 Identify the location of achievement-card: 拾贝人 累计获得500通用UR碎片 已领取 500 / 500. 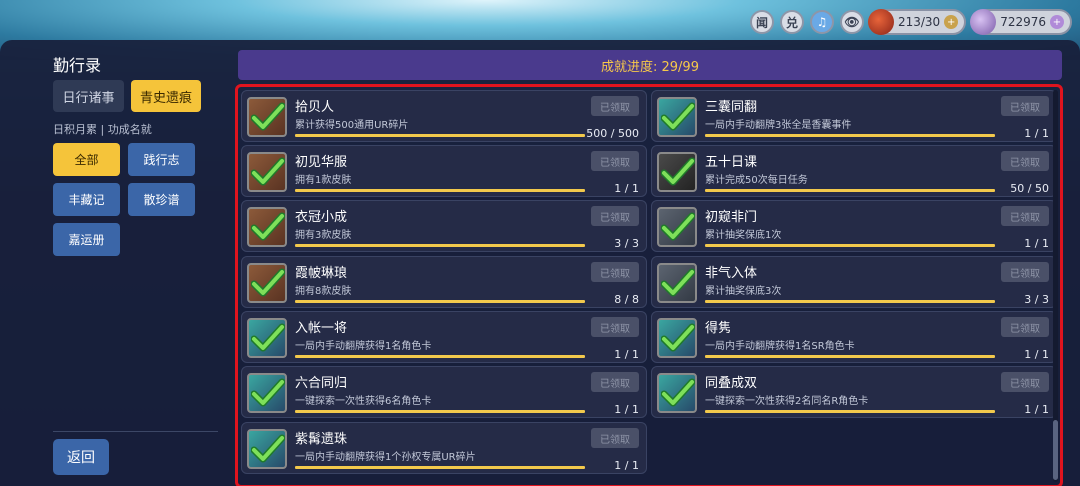
(444, 116).